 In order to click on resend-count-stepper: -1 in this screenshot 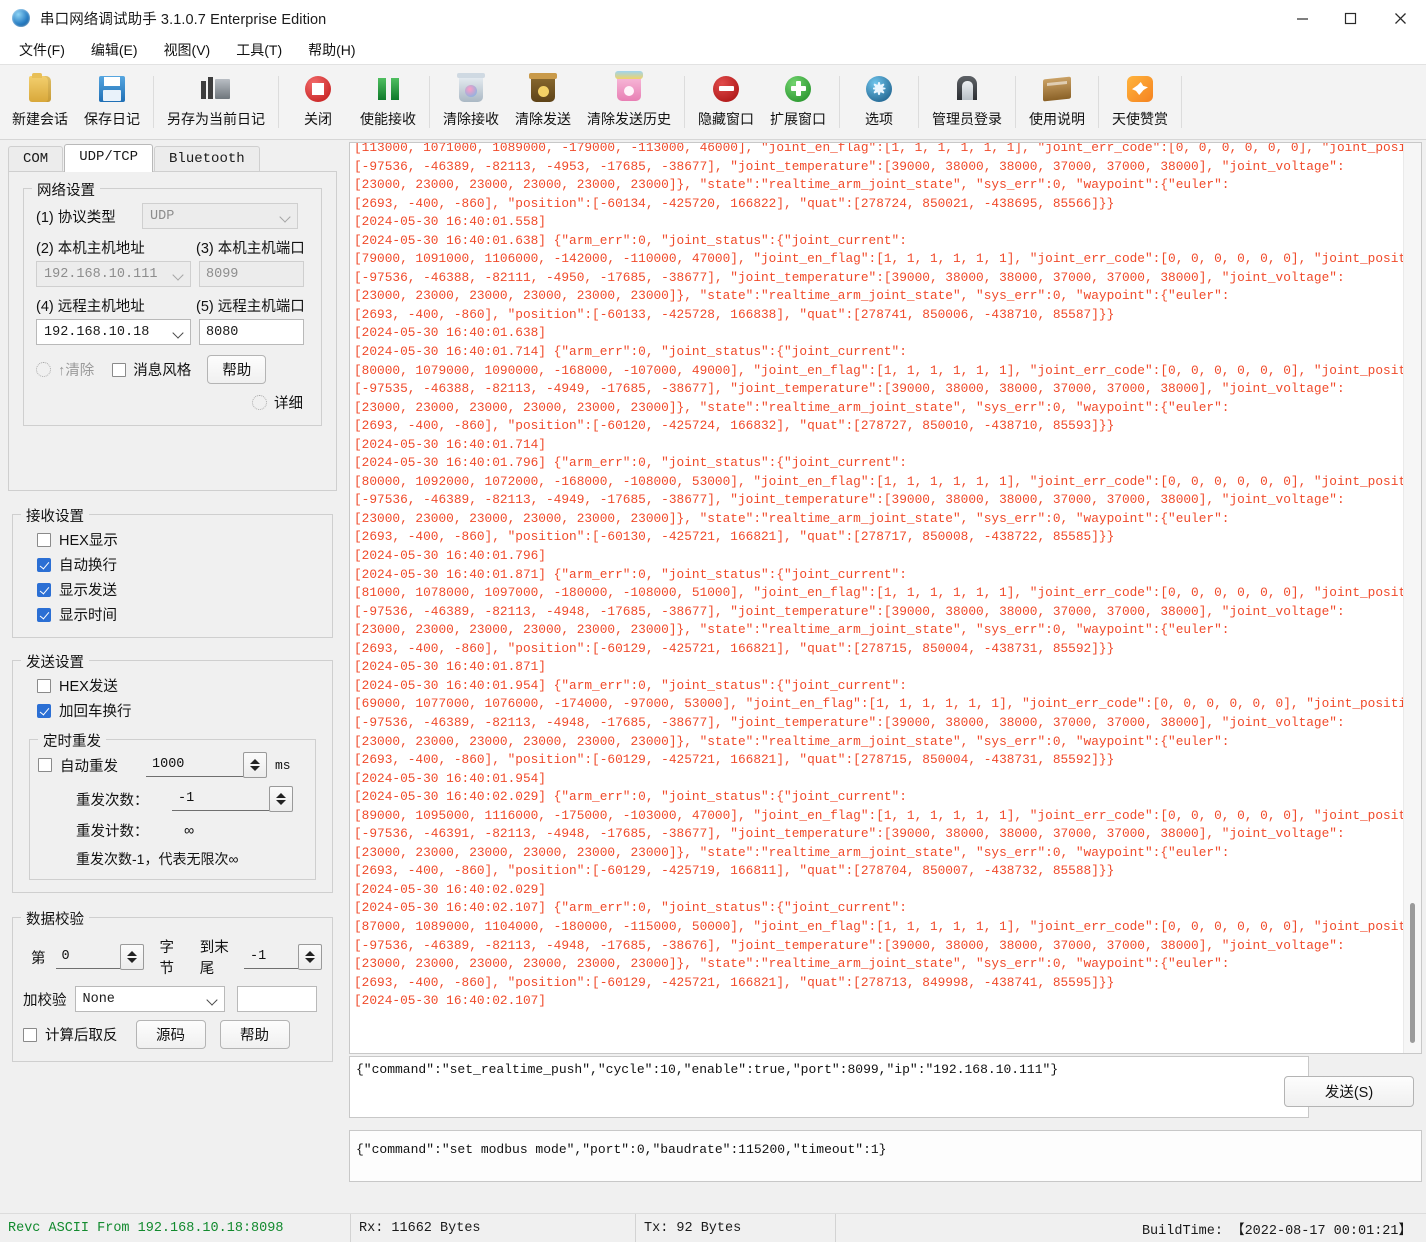, I will do `click(232, 799)`.